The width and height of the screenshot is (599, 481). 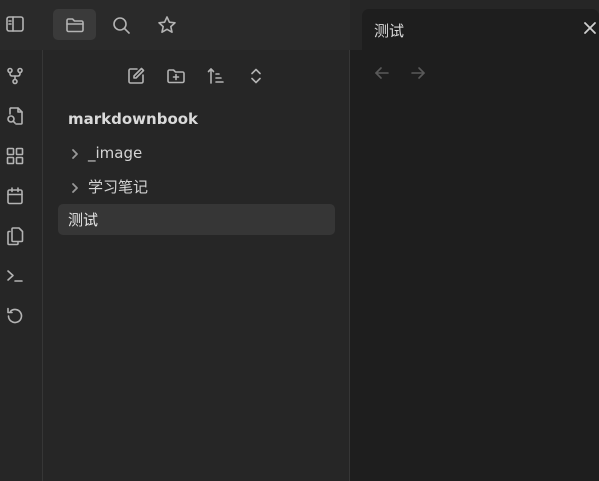 I want to click on layout-grid-icon, so click(x=15, y=156).